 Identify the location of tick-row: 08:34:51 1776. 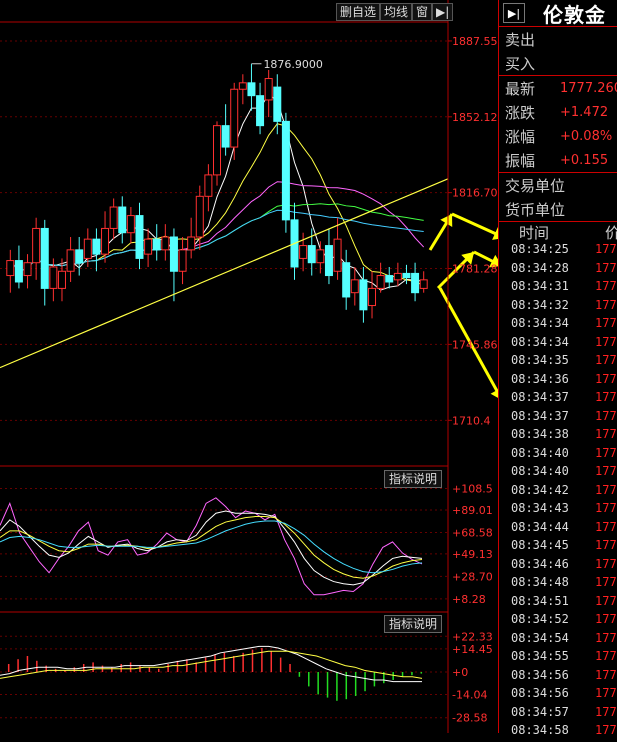
(558, 603).